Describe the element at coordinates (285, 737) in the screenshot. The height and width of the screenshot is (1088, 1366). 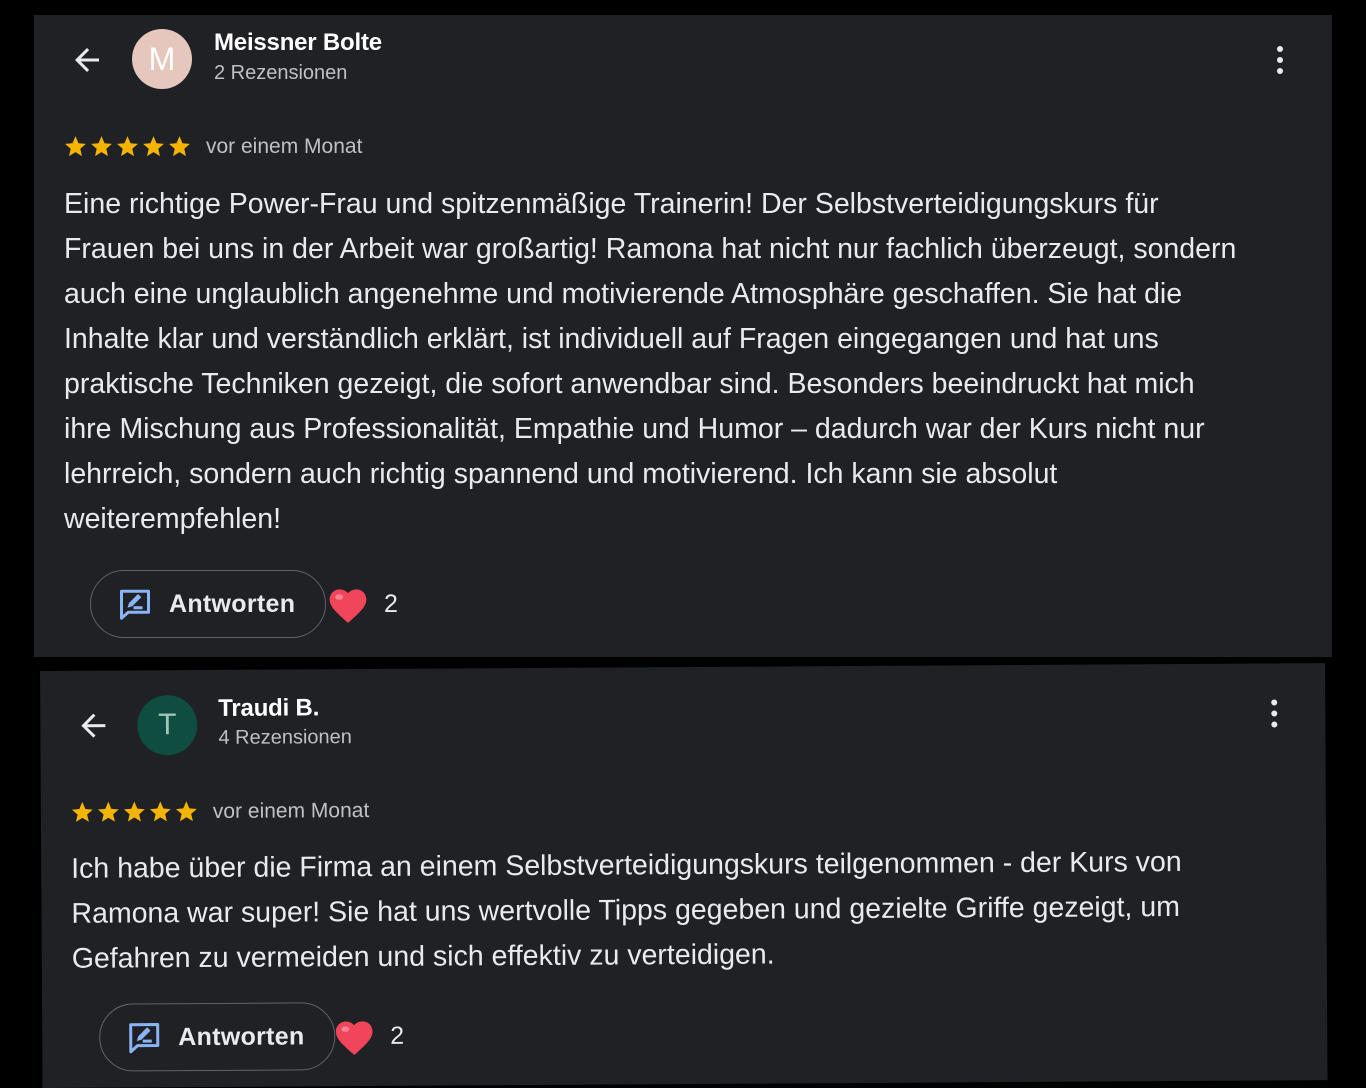
I see `review-count: 4 Rezensionen` at that location.